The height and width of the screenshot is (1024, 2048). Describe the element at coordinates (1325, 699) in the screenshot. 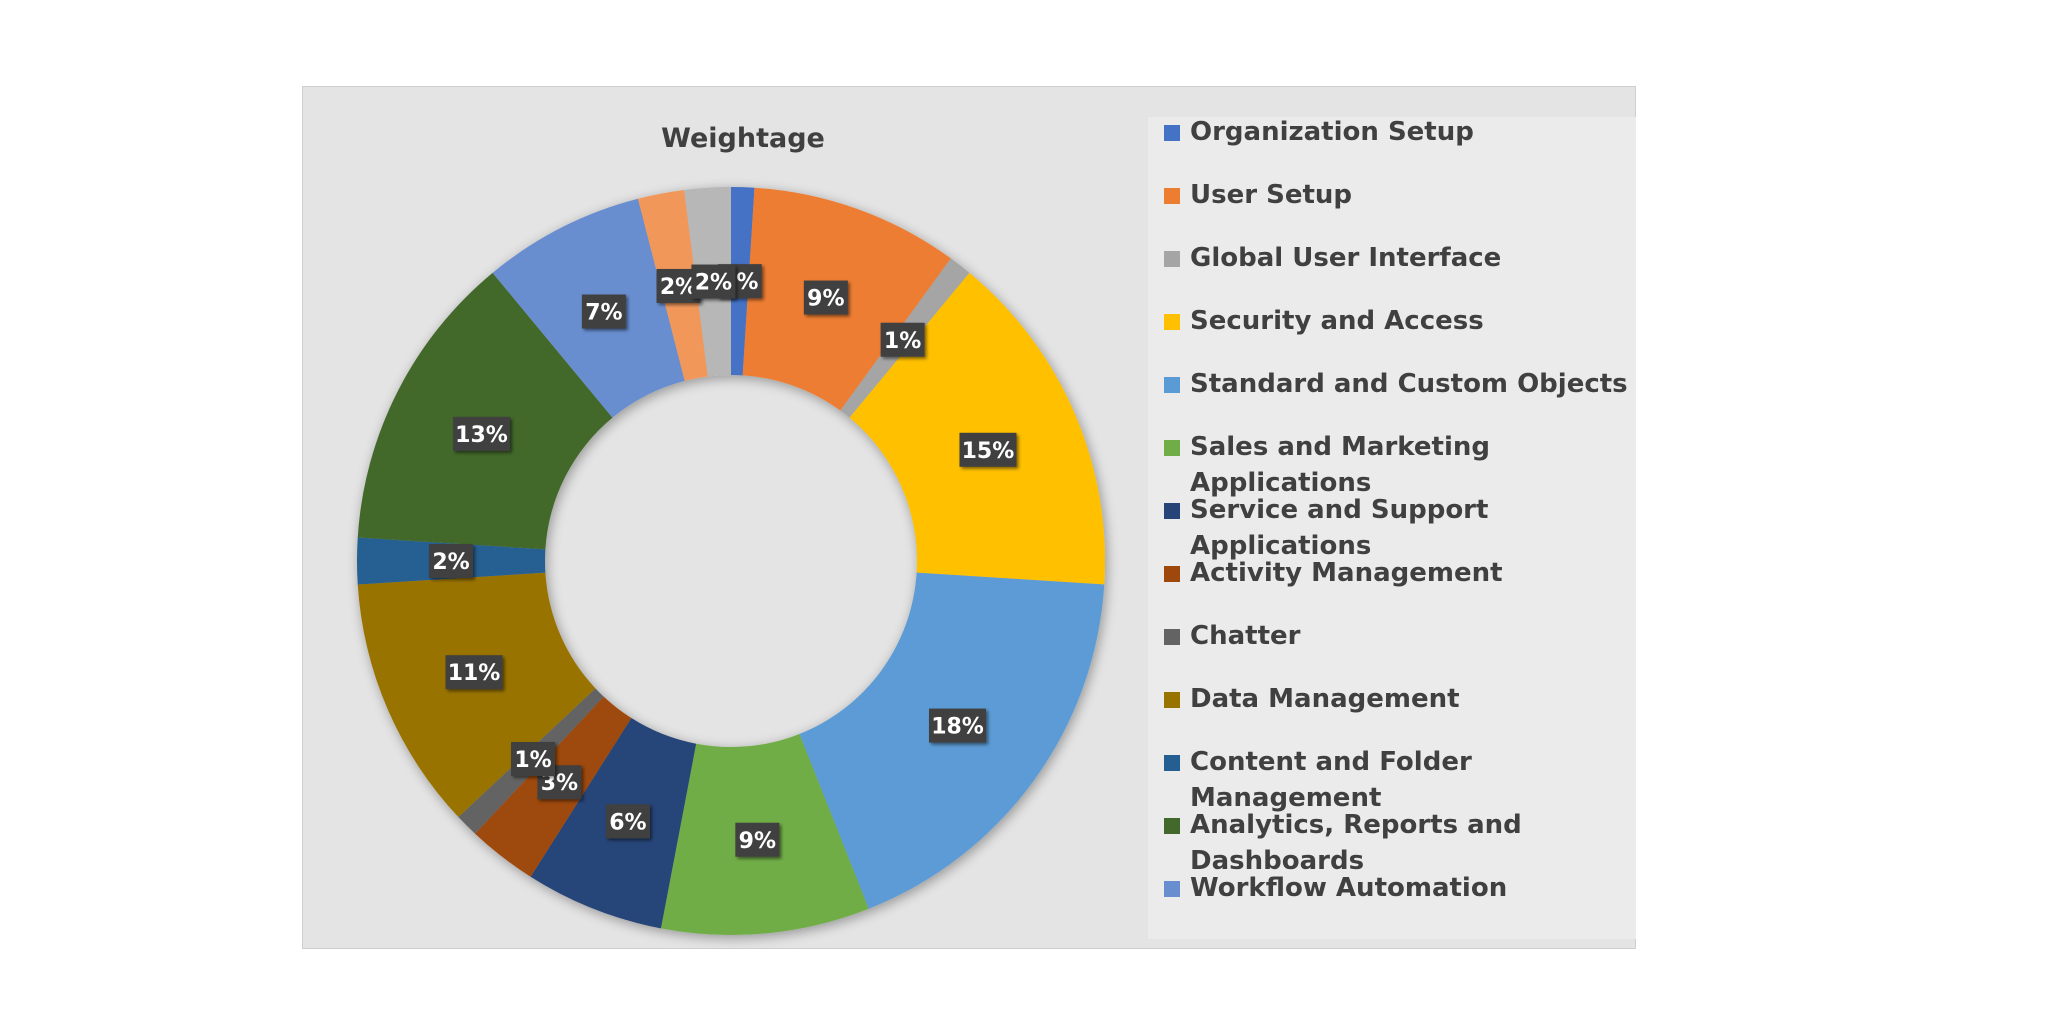

I see `legend-label: Data Management` at that location.